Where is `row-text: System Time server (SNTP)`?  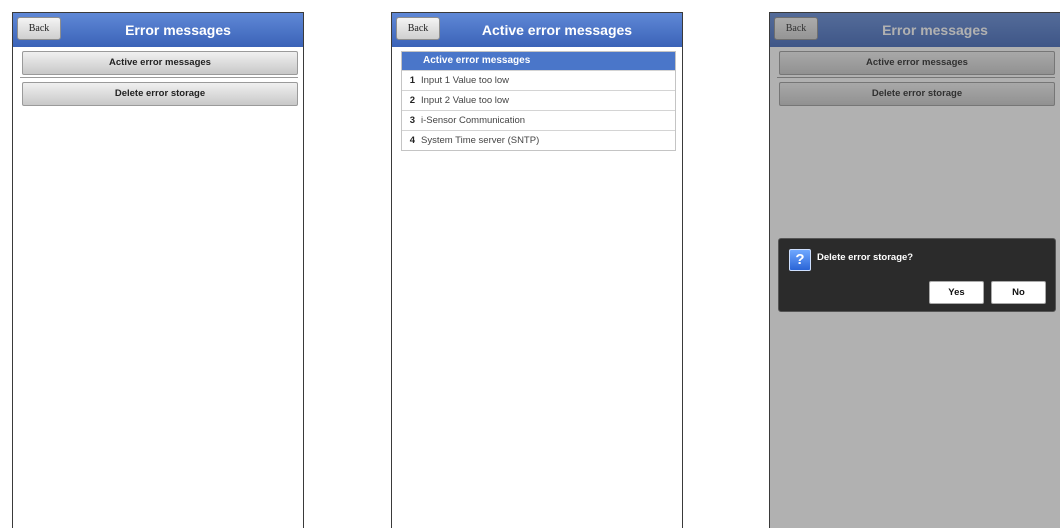 row-text: System Time server (SNTP) is located at coordinates (480, 140).